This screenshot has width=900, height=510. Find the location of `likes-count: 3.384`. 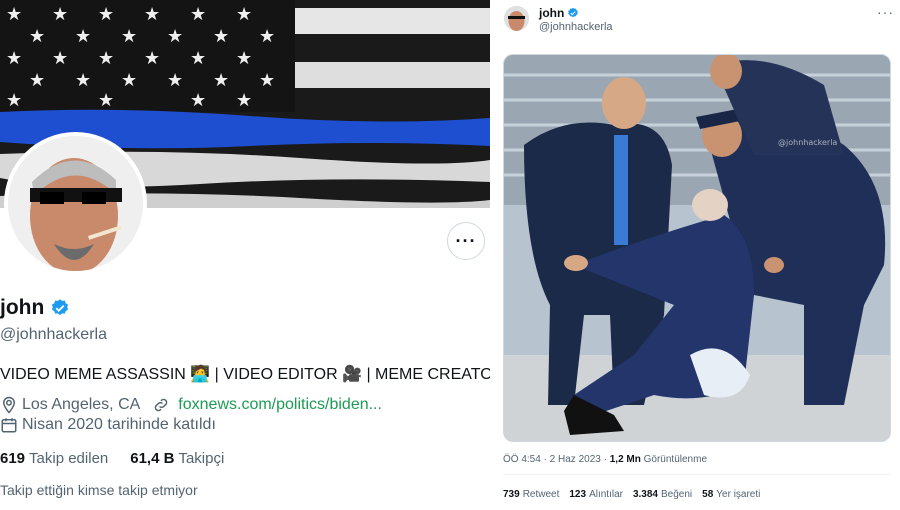

likes-count: 3.384 is located at coordinates (645, 494).